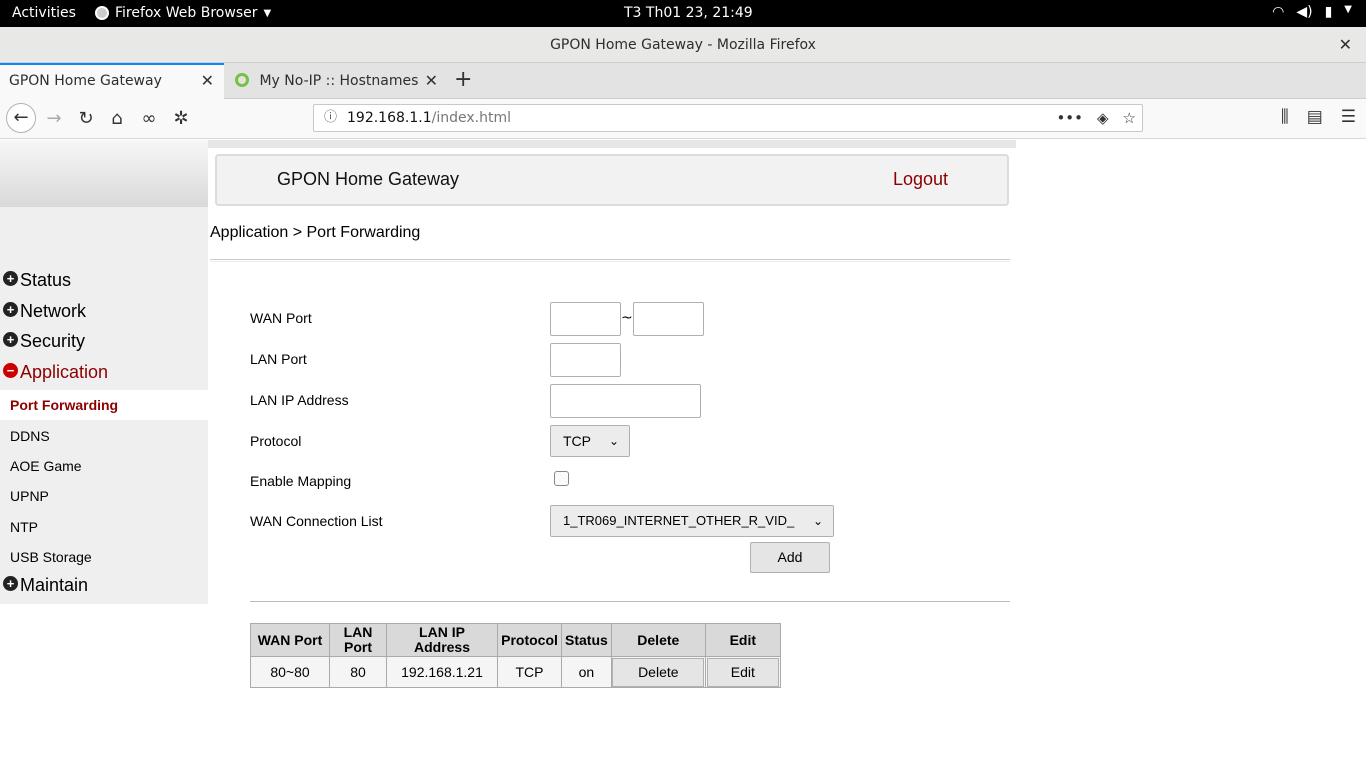 The width and height of the screenshot is (1366, 768). Describe the element at coordinates (586, 672) in the screenshot. I see `cell-status: on` at that location.